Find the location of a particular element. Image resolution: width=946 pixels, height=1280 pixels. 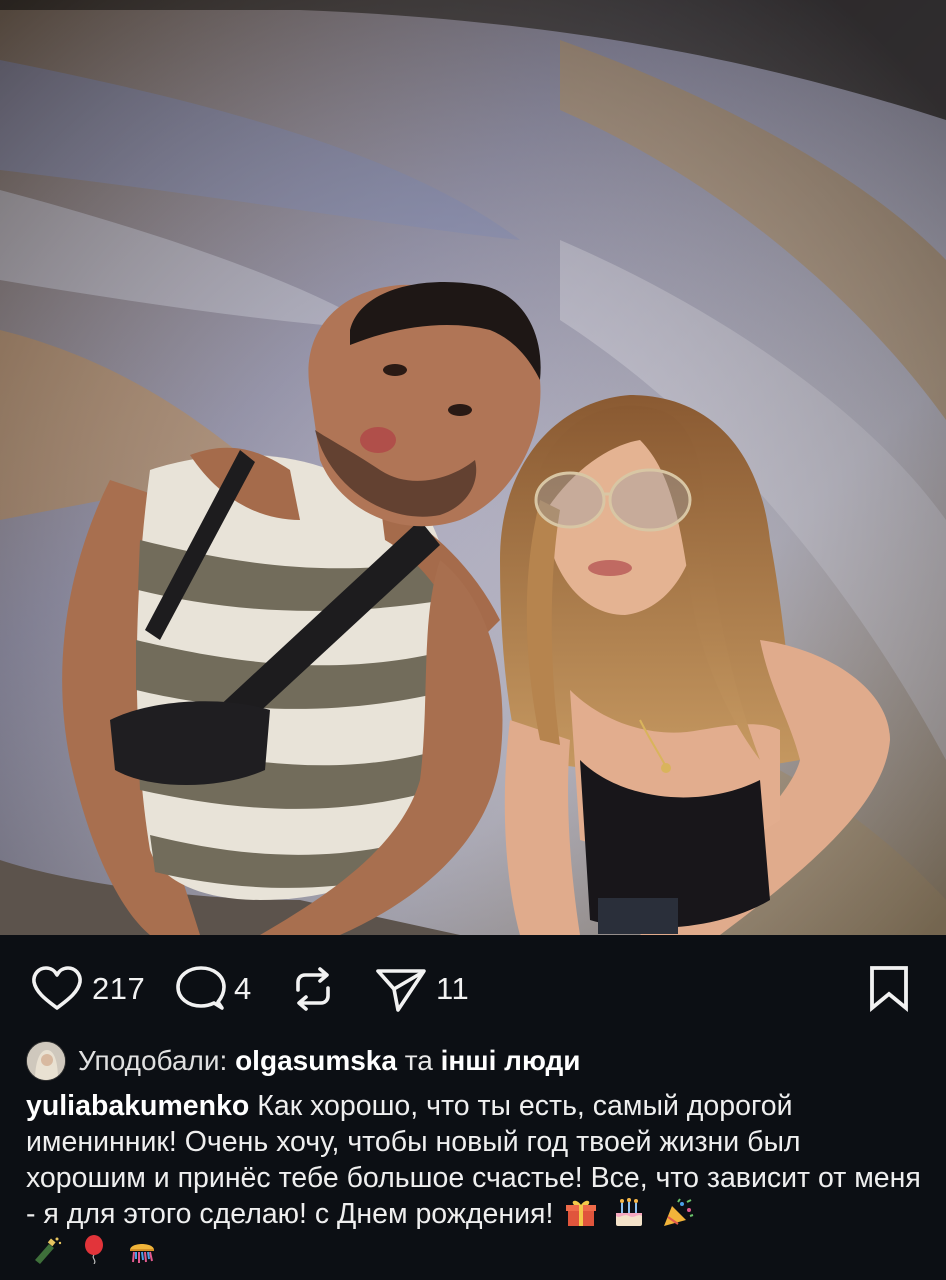

liked-by-line: Уподобали: olgasumska та інші люди is located at coordinates (303, 1061).